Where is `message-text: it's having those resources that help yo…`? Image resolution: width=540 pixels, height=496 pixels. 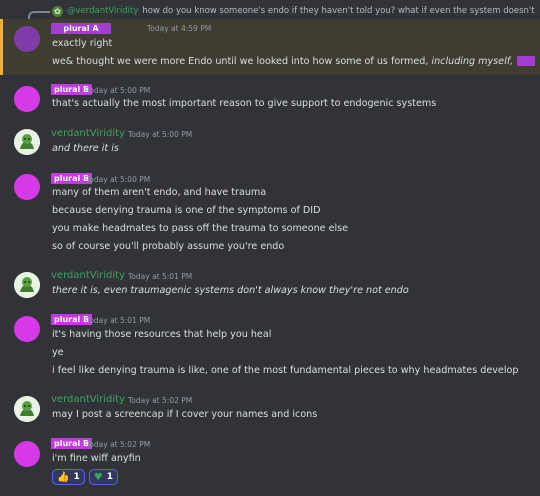
message-text: it's having those resources that help yo… is located at coordinates (162, 334).